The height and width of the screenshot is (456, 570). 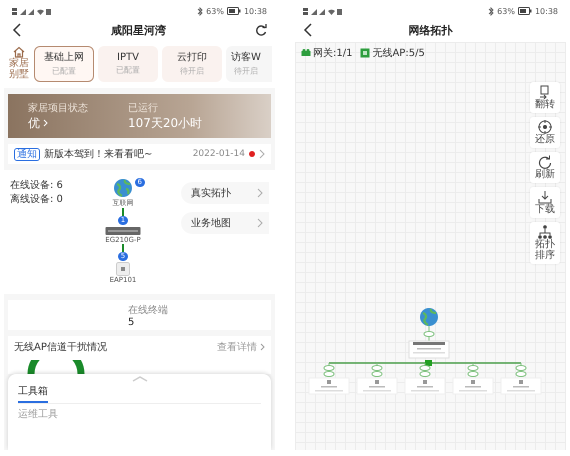 I want to click on house-icon, so click(x=19, y=52).